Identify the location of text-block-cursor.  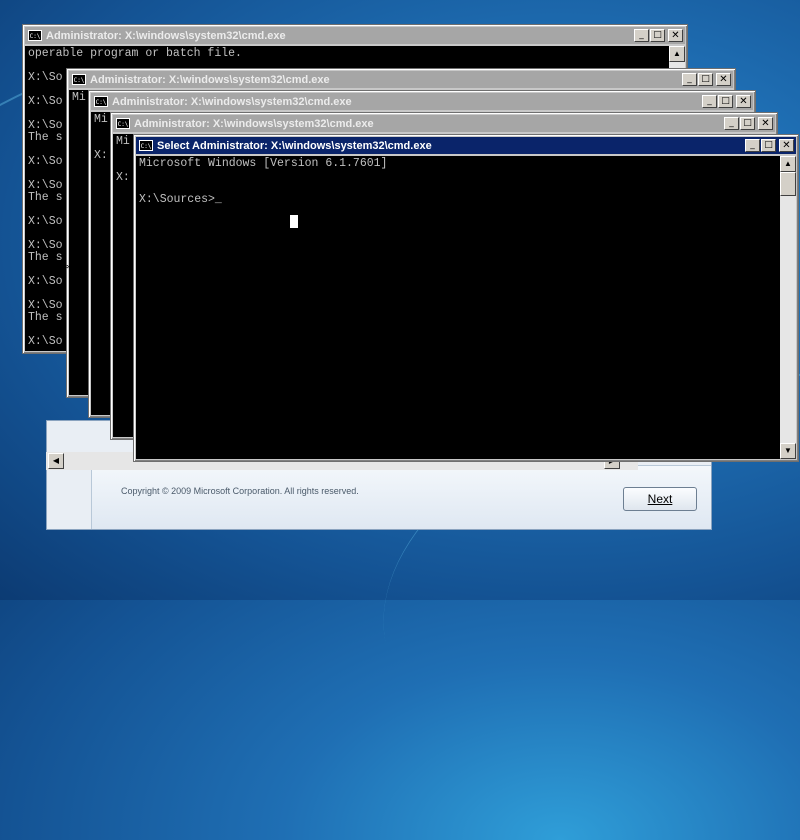
(294, 221).